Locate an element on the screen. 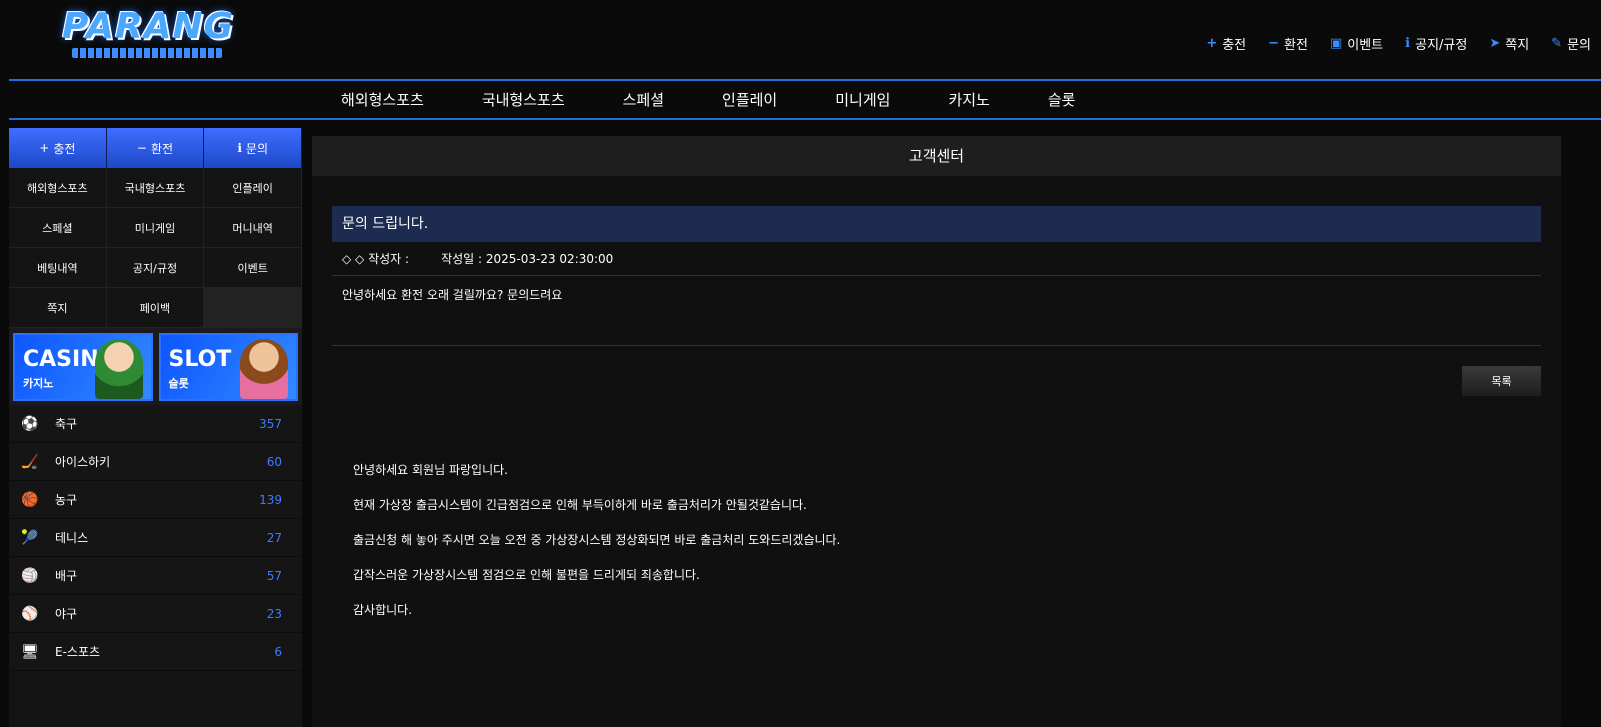 Image resolution: width=1601 pixels, height=727 pixels. banner-subtitle: 슬롯 is located at coordinates (178, 383).